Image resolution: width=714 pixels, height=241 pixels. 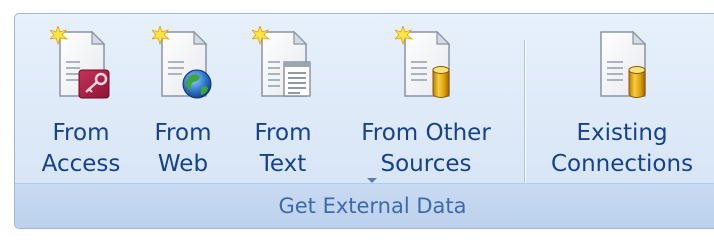 I want to click on existing-connections-database-document-icon, so click(x=623, y=64).